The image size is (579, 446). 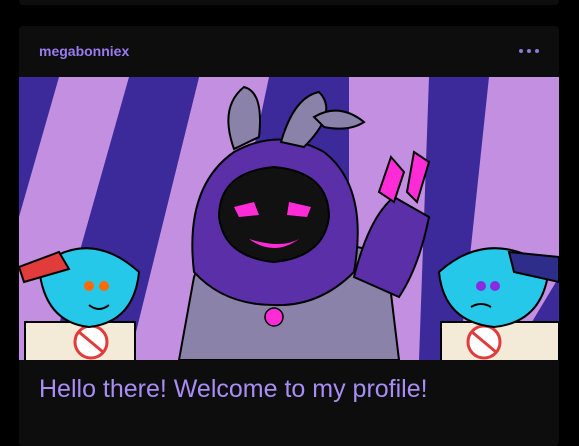 I want to click on previous-post-card, so click(x=289, y=2).